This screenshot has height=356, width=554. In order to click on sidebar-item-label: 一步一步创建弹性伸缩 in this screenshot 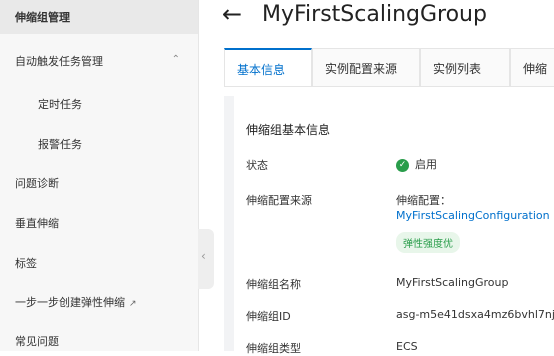, I will do `click(70, 302)`.